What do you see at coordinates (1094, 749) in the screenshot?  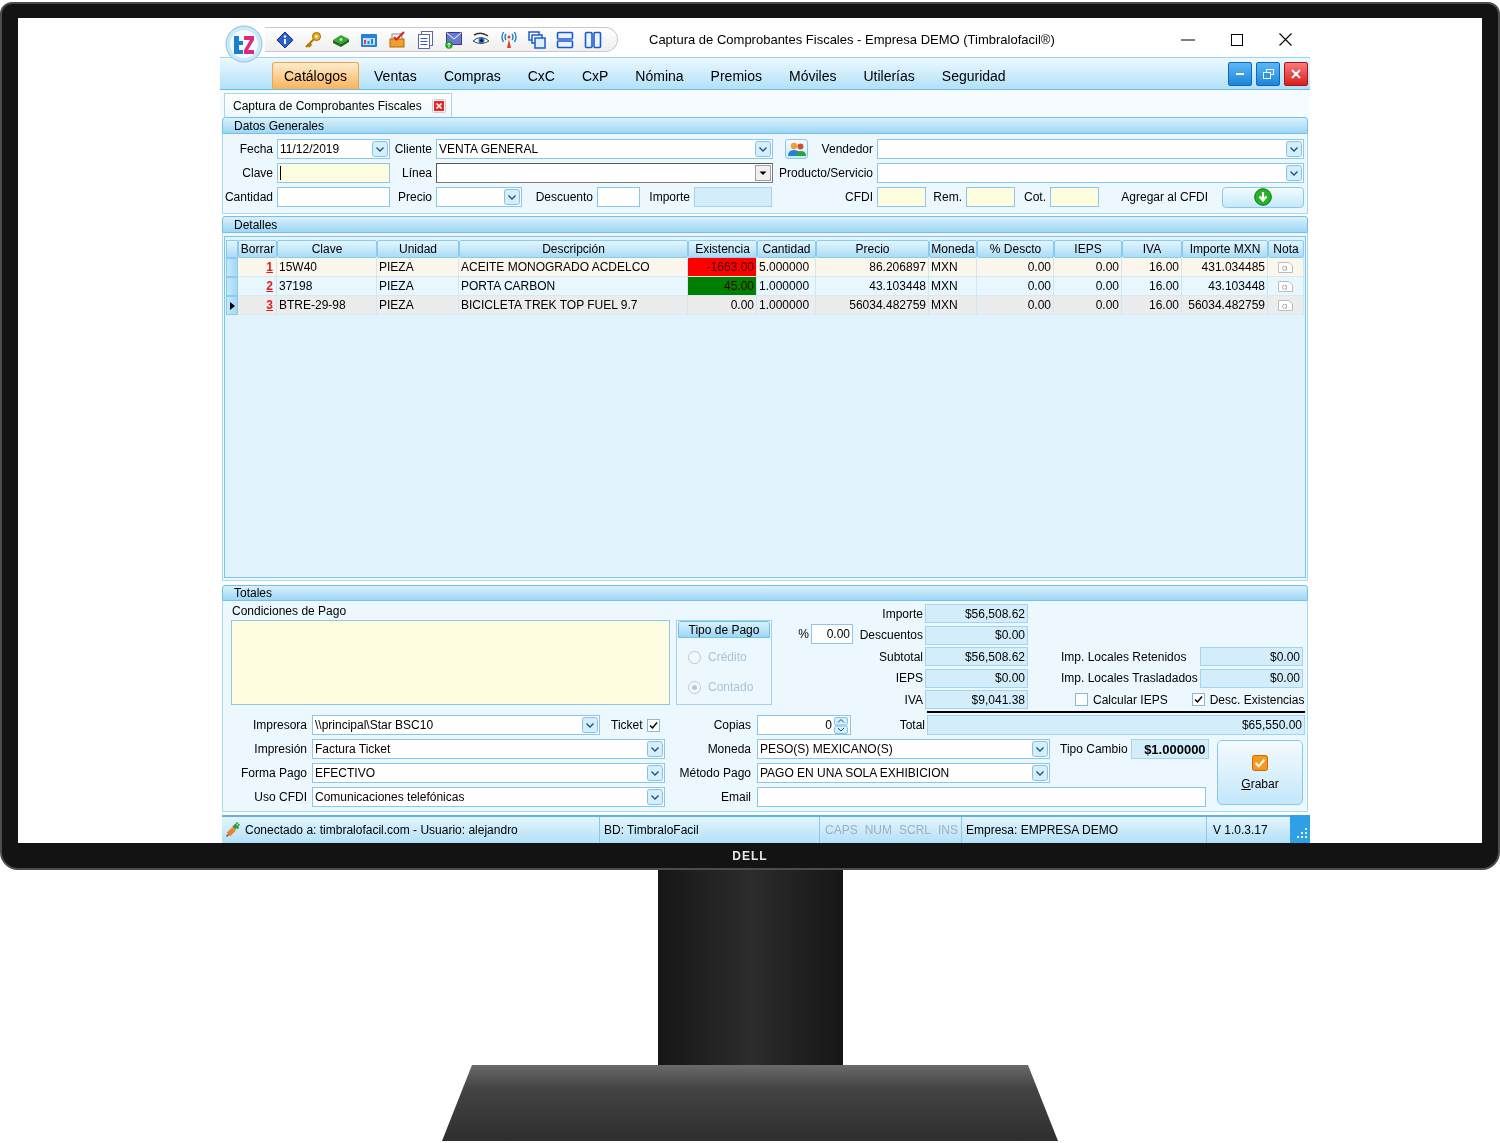 I see `field-label: Tipo Cambio` at bounding box center [1094, 749].